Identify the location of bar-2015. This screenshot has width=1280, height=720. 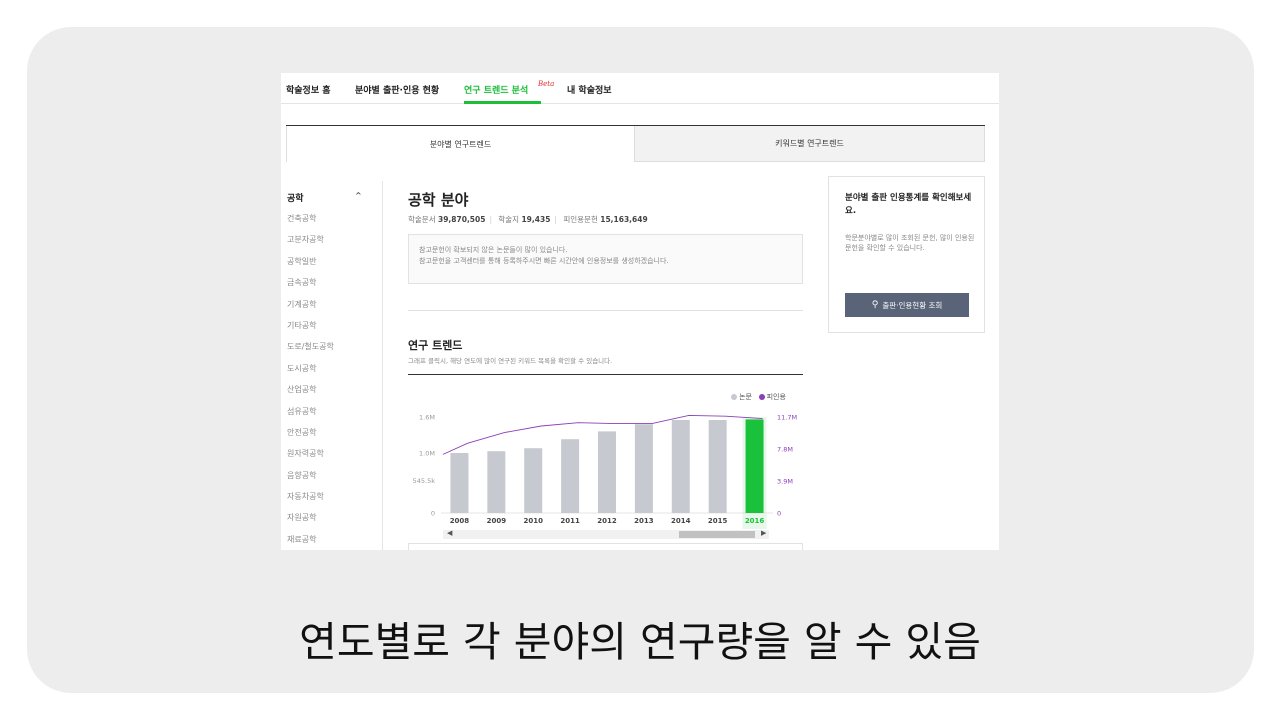
(717, 466).